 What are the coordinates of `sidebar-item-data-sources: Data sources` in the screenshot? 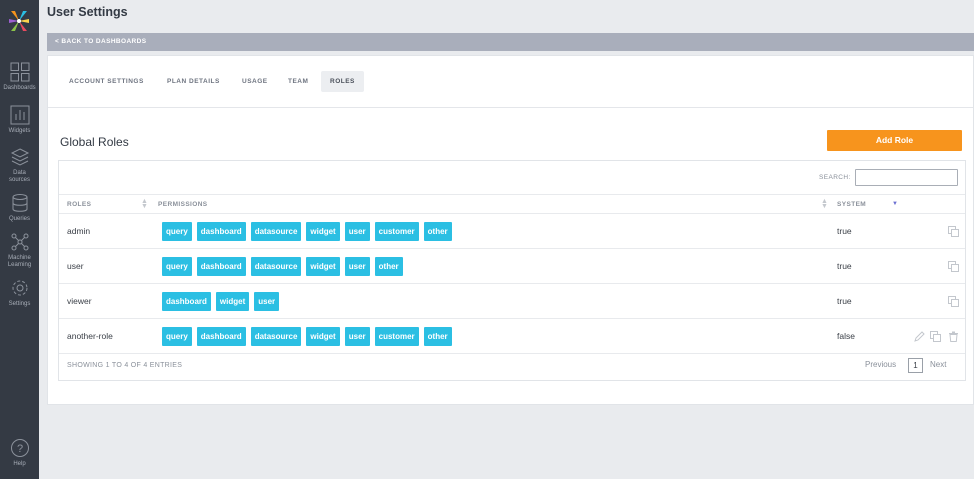 It's located at (19, 165).